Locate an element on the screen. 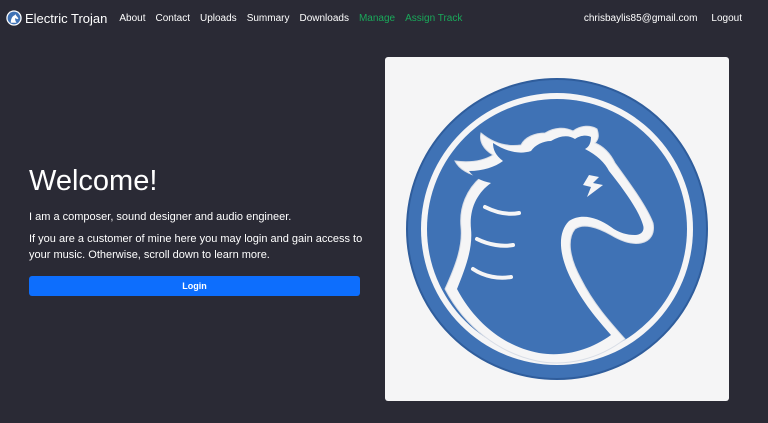 Image resolution: width=768 pixels, height=423 pixels. welcome-heading: Welcome! is located at coordinates (93, 181).